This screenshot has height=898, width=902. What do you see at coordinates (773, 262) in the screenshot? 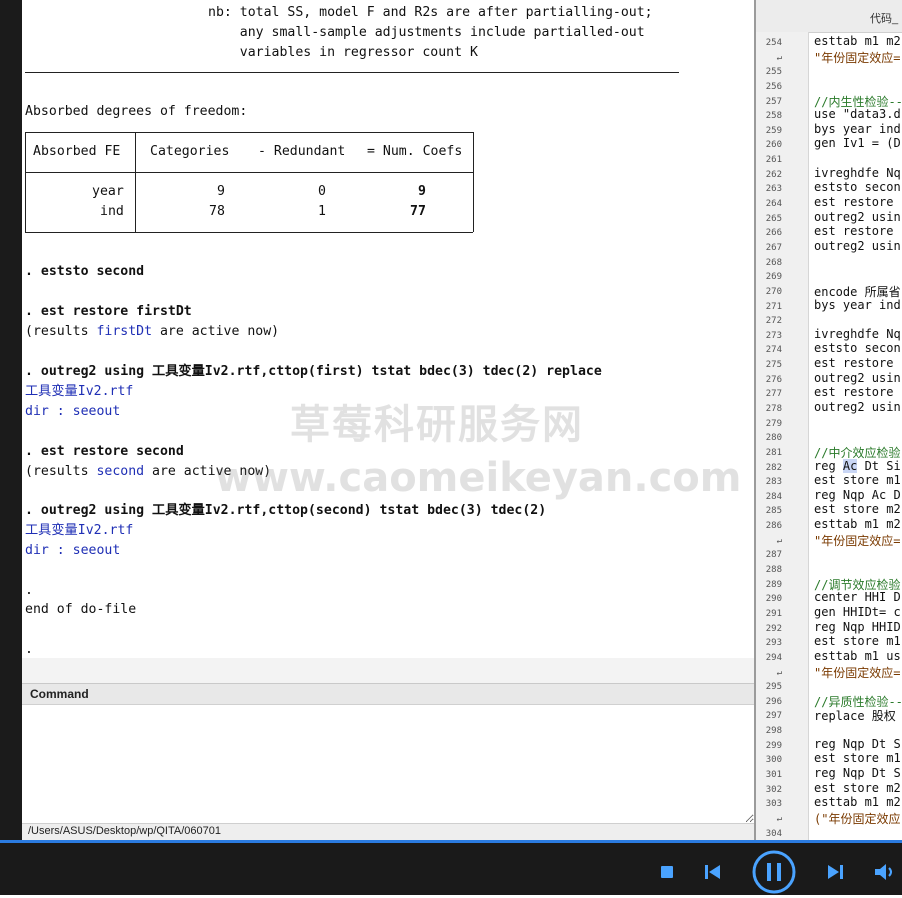
I see `line-number: 268` at bounding box center [773, 262].